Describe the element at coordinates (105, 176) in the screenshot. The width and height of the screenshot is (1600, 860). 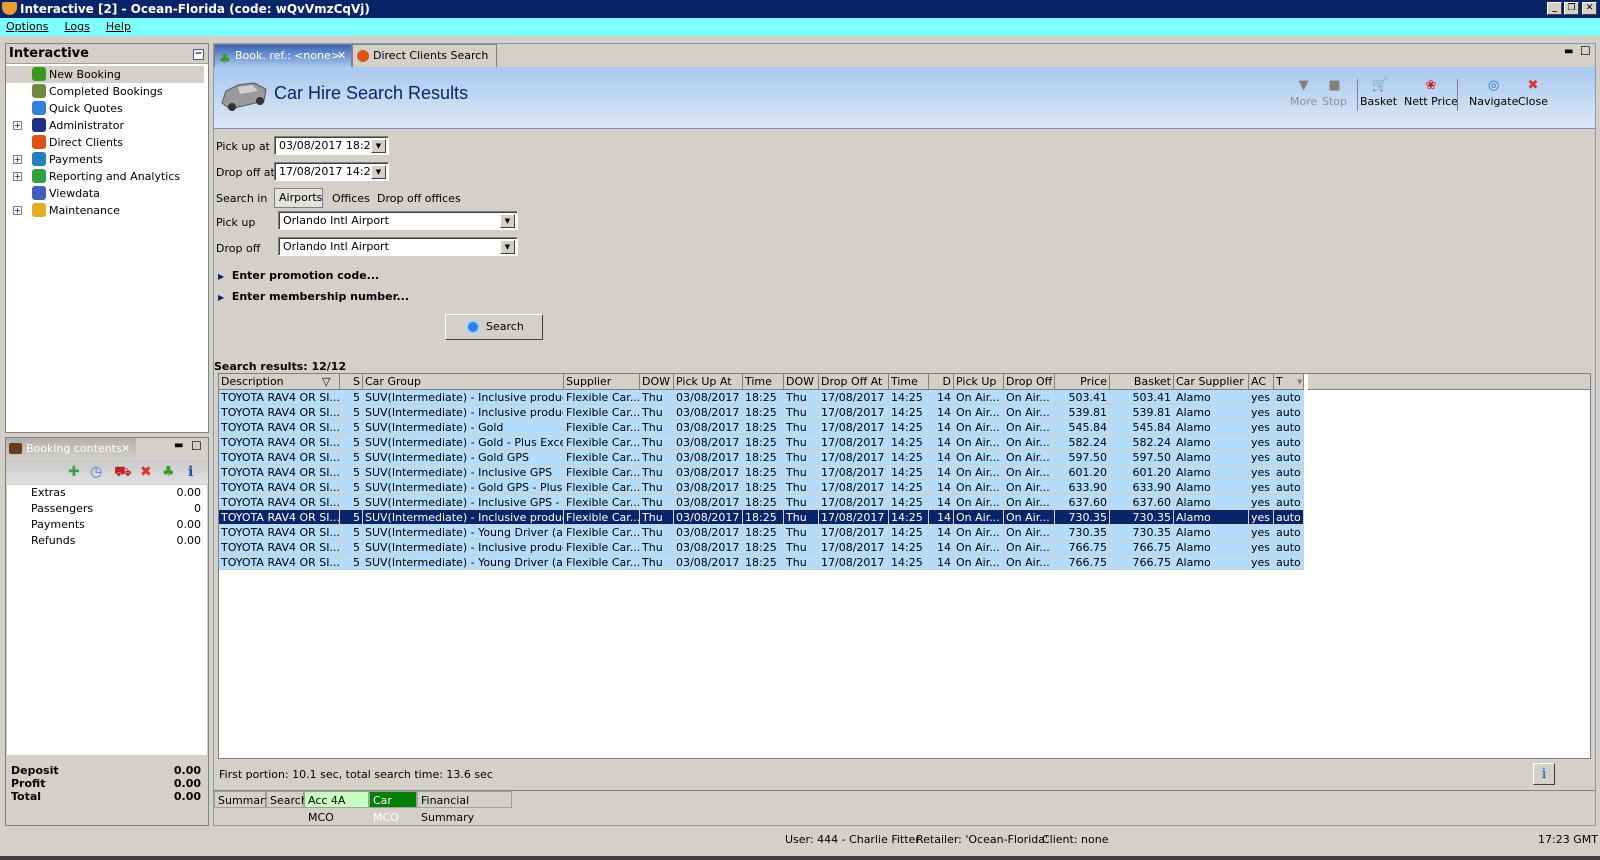
I see `sidebar-item-reporting-and-analytics: + Reporting and Analytics` at that location.